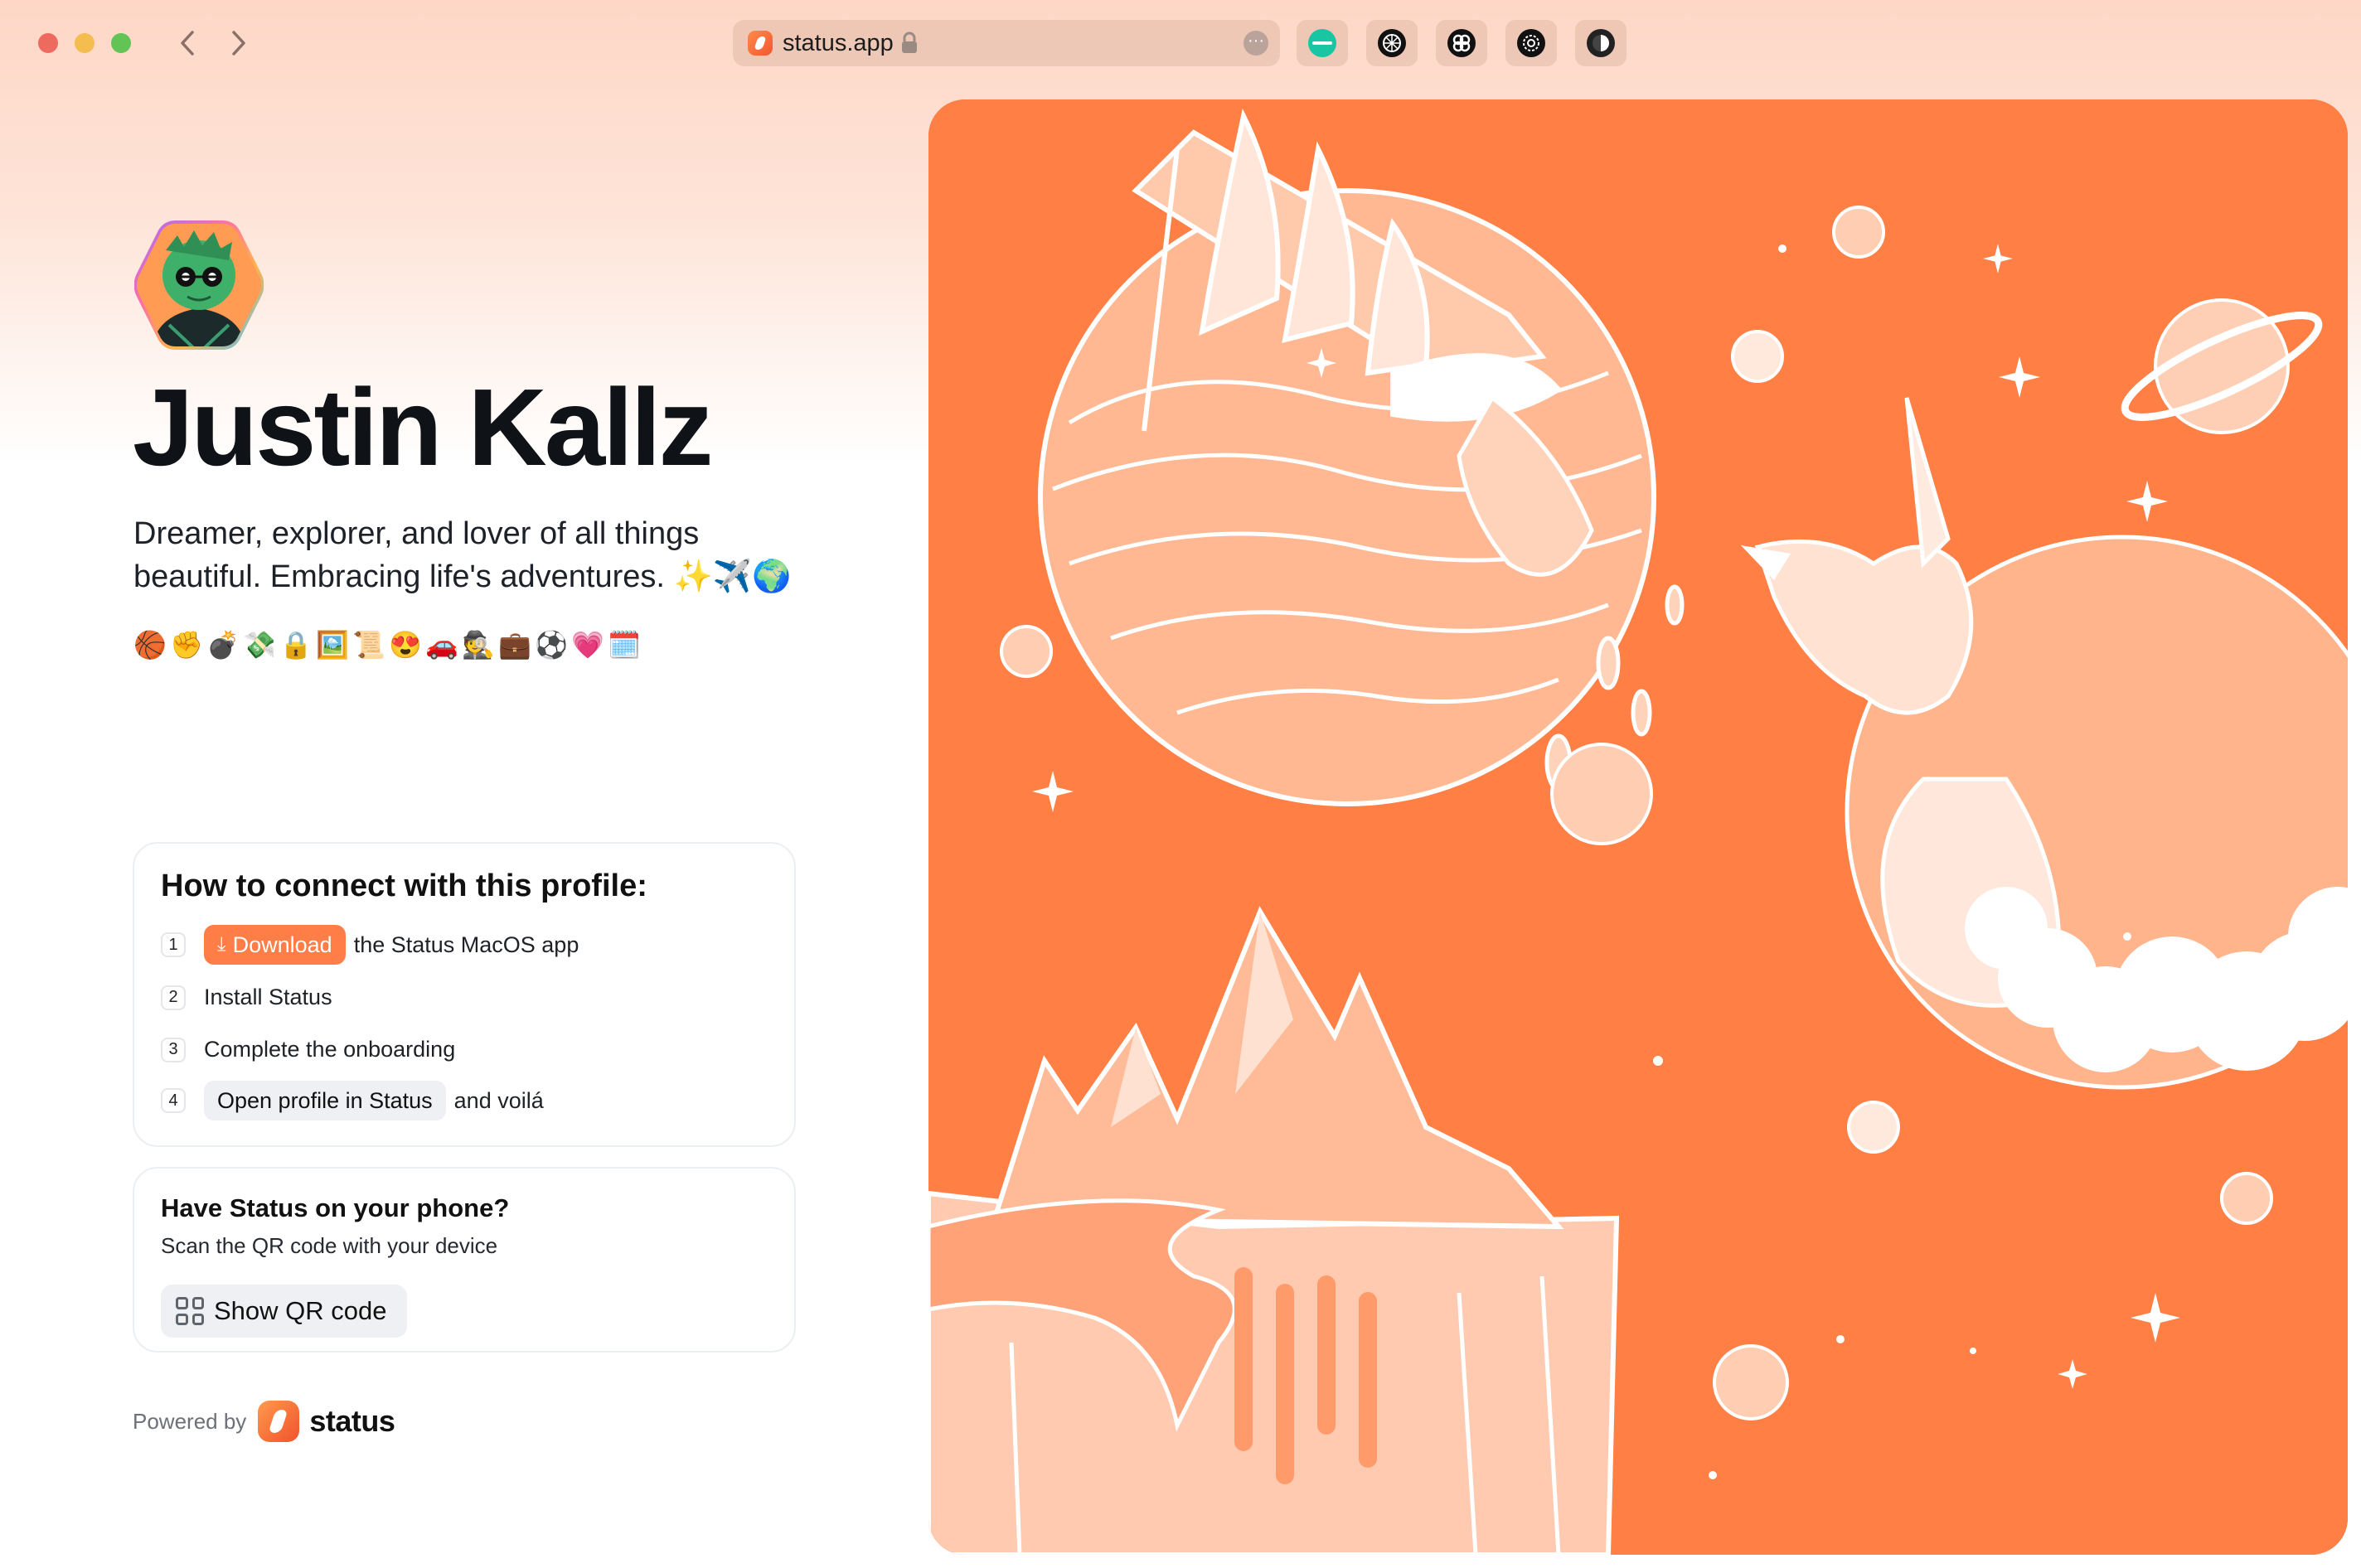 The image size is (2361, 1568). I want to click on minimize-window-button, so click(85, 43).